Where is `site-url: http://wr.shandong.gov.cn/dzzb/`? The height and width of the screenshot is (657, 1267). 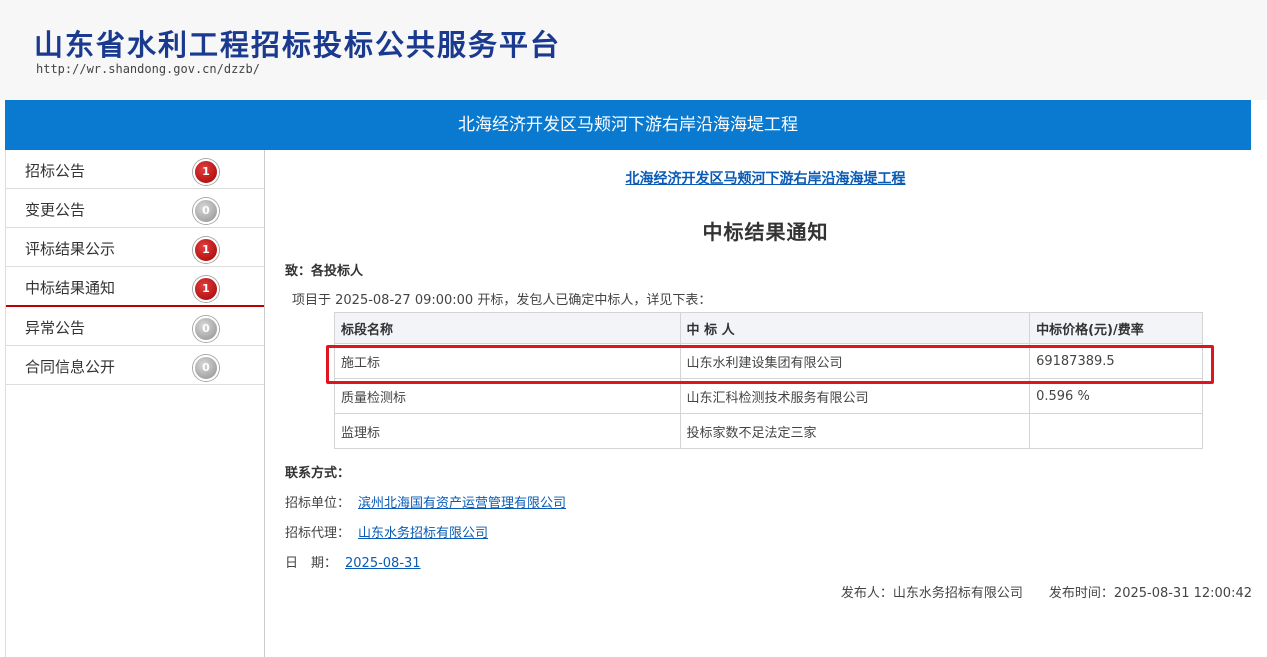 site-url: http://wr.shandong.gov.cn/dzzb/ is located at coordinates (148, 69).